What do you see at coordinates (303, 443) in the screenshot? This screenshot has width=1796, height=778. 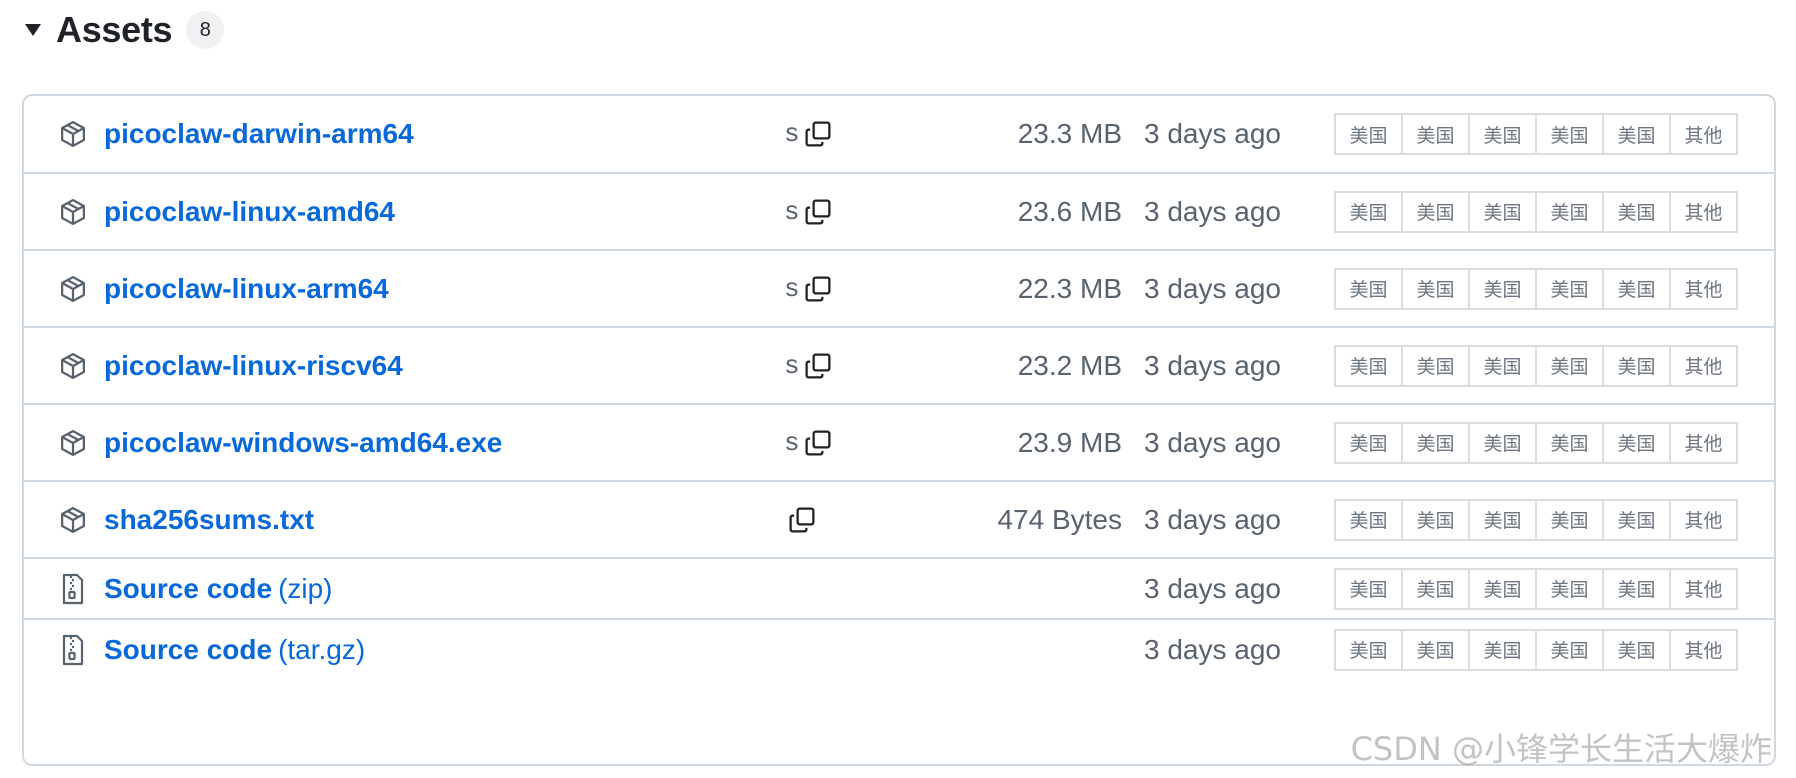 I see `asset-link: picoclaw-windows-amd64.exe` at bounding box center [303, 443].